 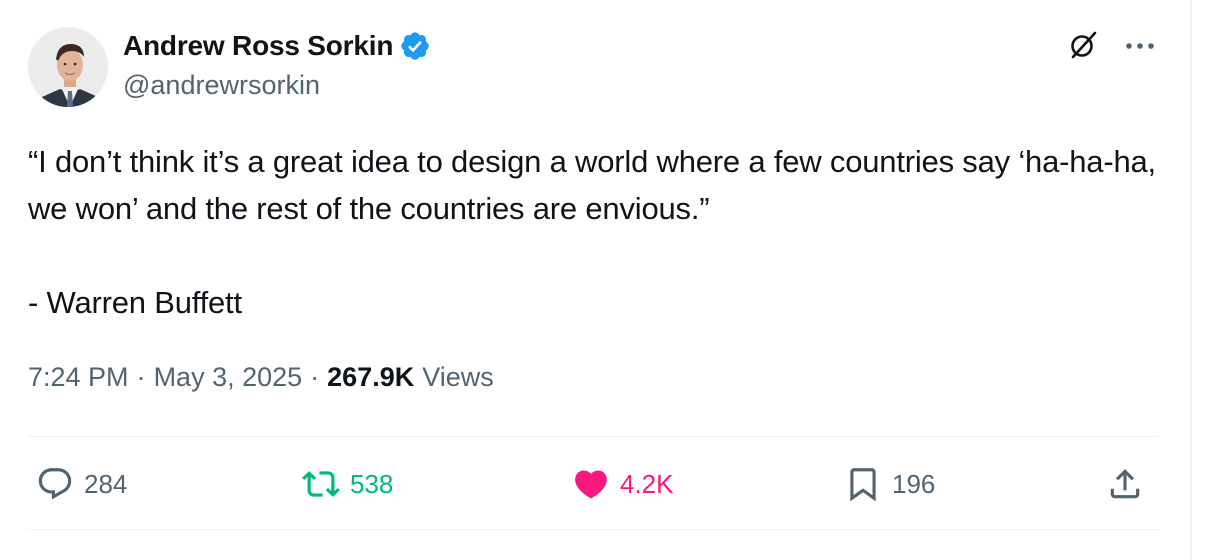 I want to click on repost-count: 538, so click(x=372, y=483).